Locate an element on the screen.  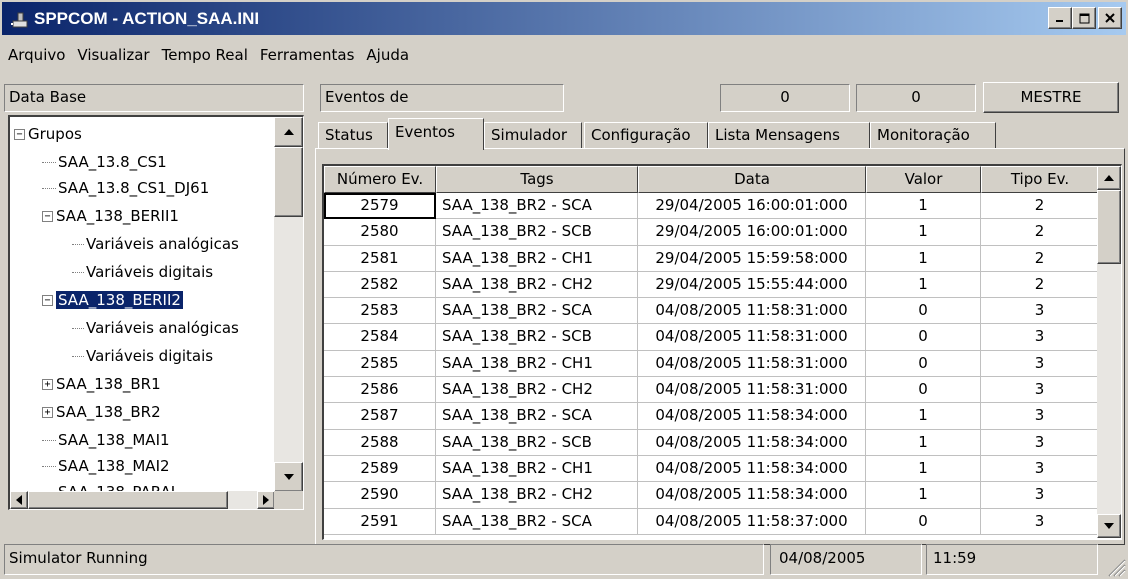
scroll-left-button is located at coordinates (19, 500).